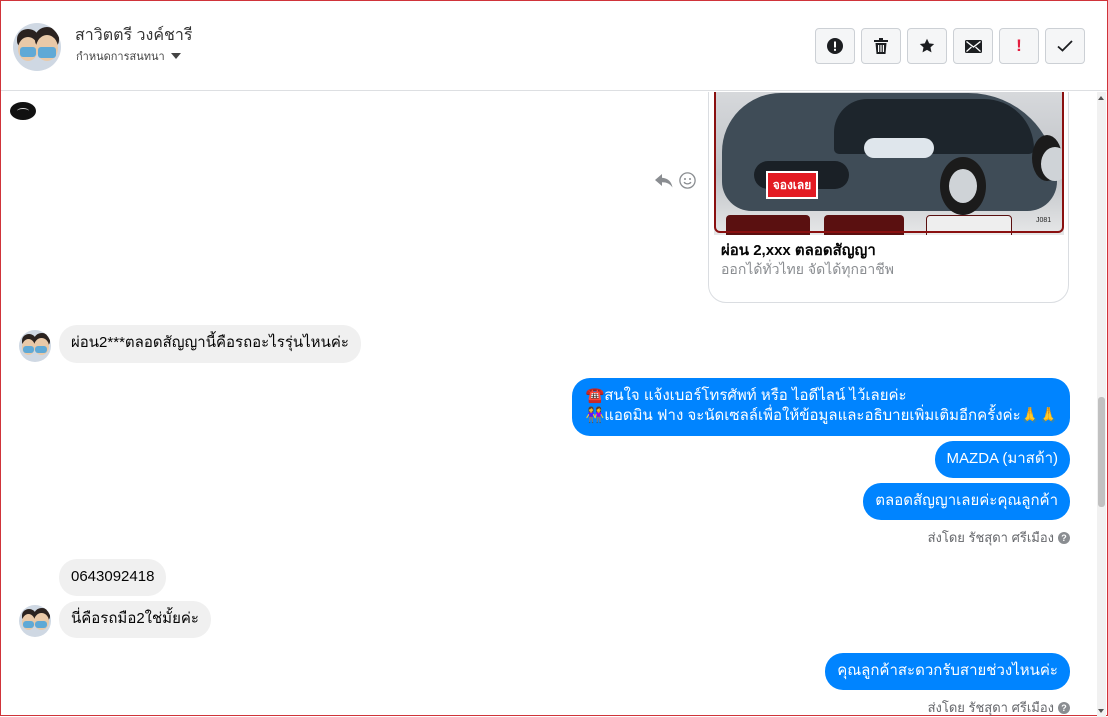 The height and width of the screenshot is (717, 1108). What do you see at coordinates (889, 163) in the screenshot?
I see `ad-card-image: จองเลย J081` at bounding box center [889, 163].